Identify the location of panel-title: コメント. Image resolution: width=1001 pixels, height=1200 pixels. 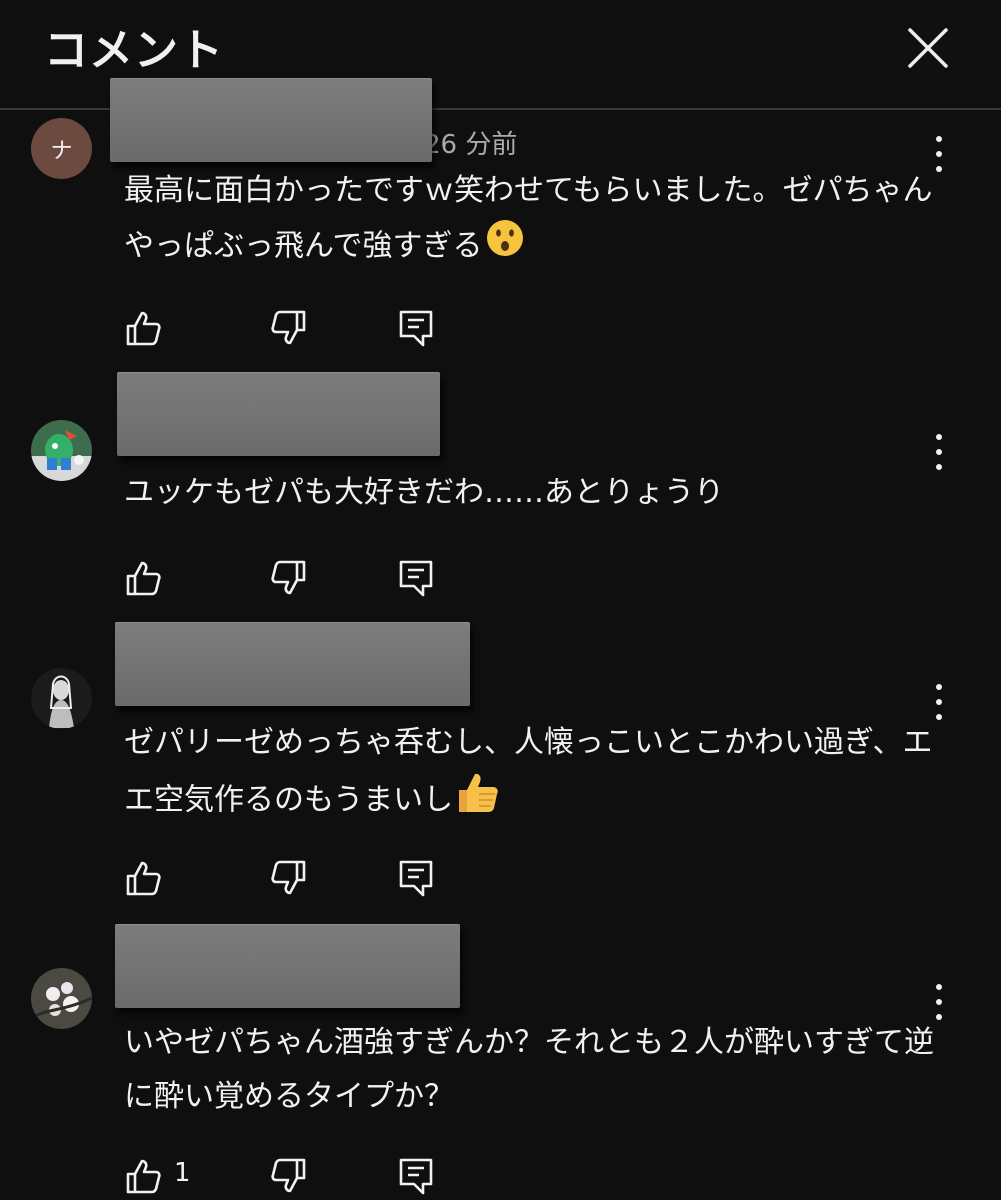
(134, 50).